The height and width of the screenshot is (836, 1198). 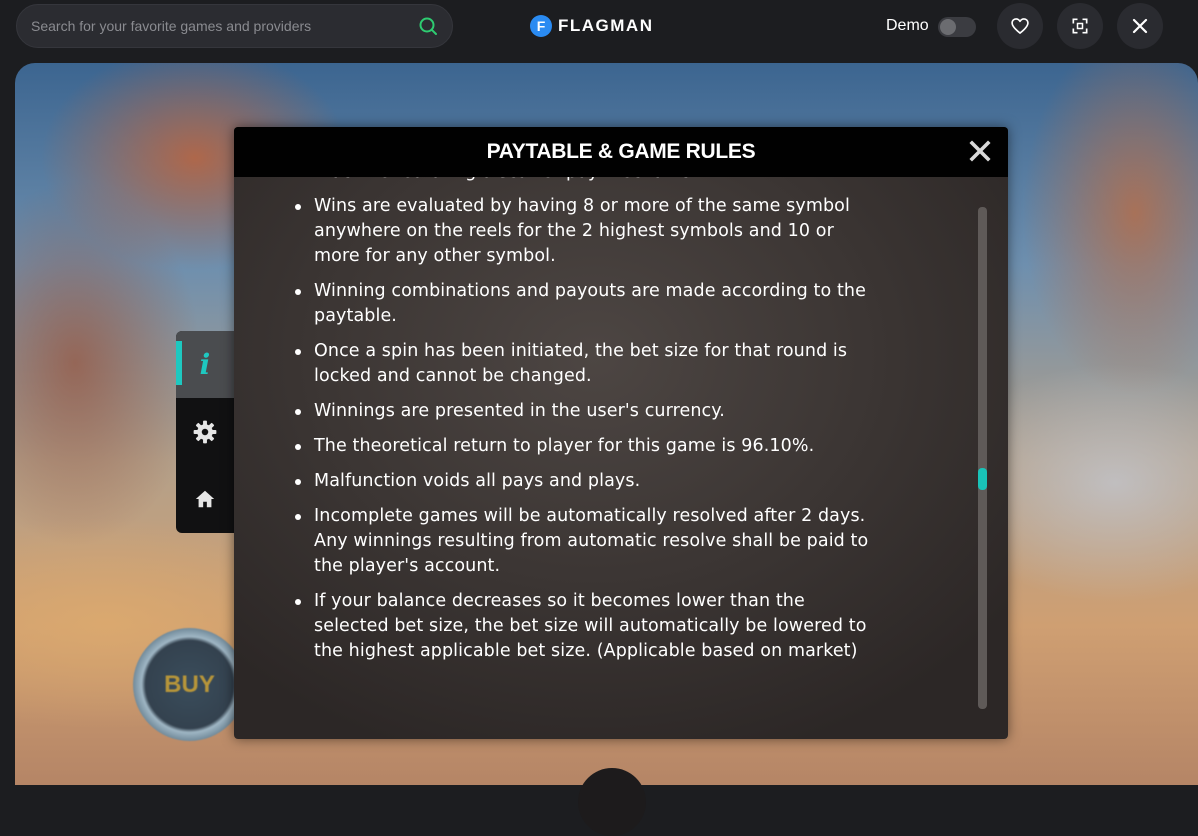 What do you see at coordinates (982, 458) in the screenshot?
I see `scrollbar-track` at bounding box center [982, 458].